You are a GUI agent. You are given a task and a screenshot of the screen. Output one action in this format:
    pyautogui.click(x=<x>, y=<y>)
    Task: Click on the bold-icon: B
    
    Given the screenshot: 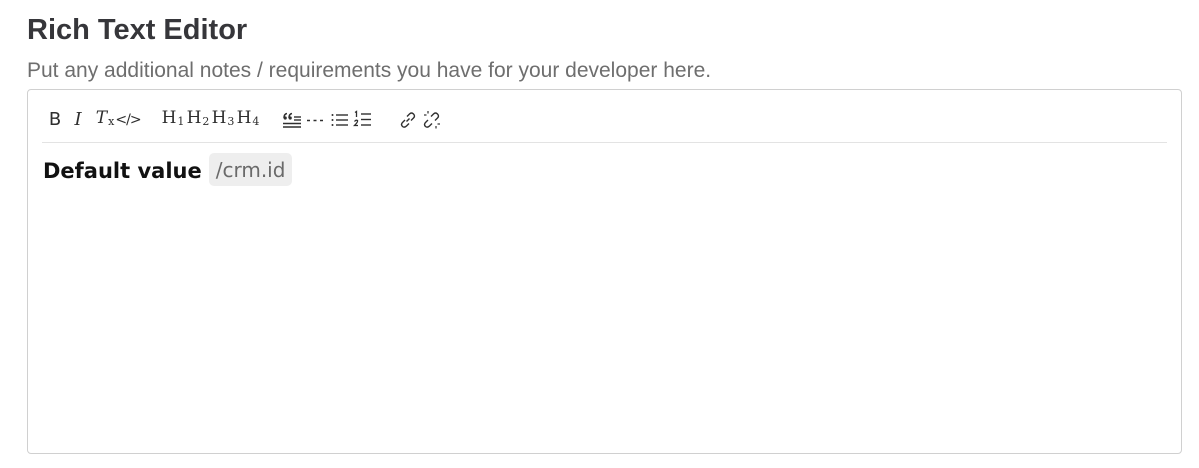 What is the action you would take?
    pyautogui.click(x=55, y=119)
    